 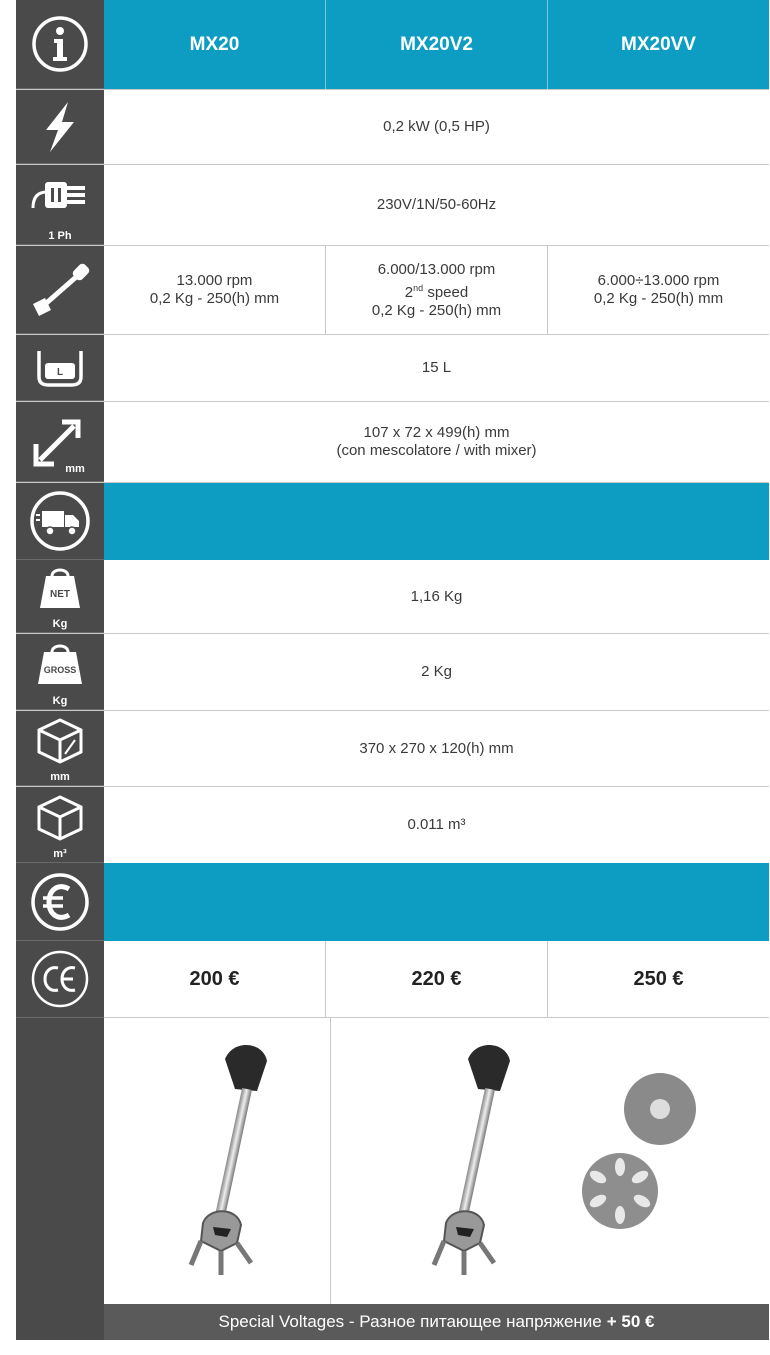 I want to click on lightning-icon, so click(x=60, y=126).